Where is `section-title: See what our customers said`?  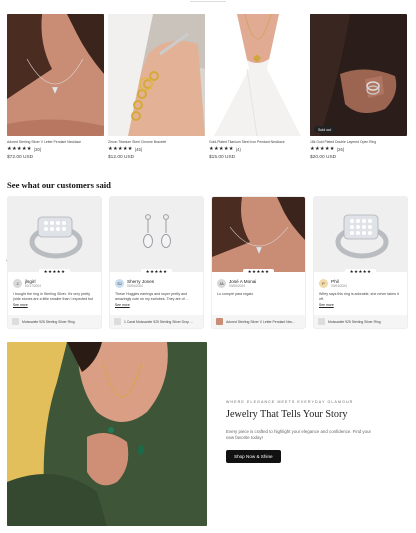 section-title: See what our customers said is located at coordinates (59, 185).